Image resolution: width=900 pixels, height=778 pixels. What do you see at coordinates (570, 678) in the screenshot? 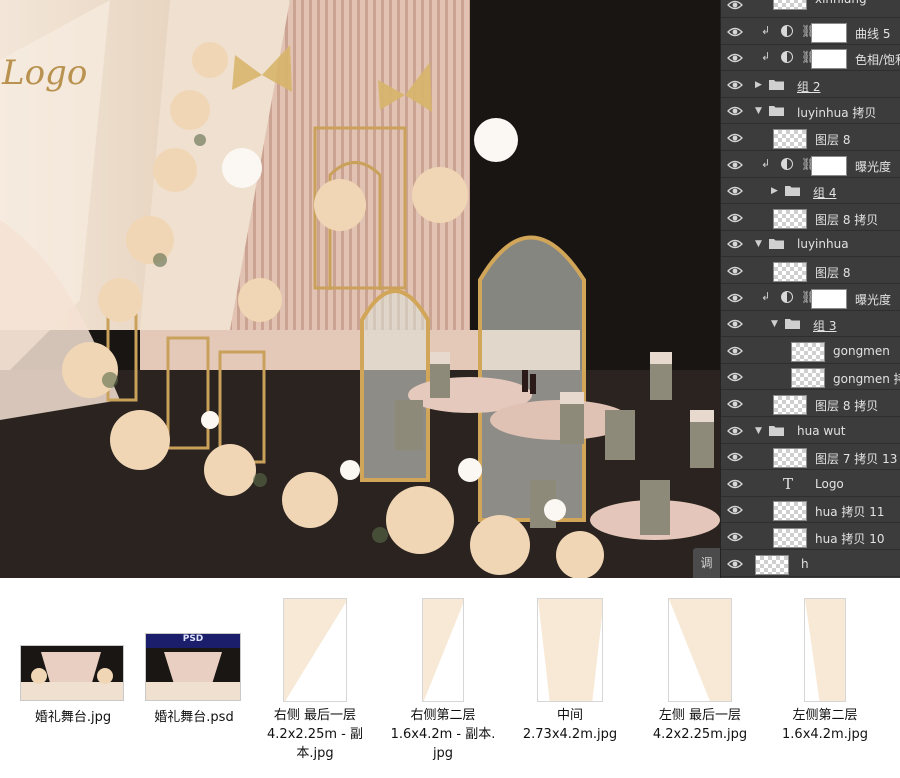
I see `file-item: 中间 2.73x4.2m.jpg` at bounding box center [570, 678].